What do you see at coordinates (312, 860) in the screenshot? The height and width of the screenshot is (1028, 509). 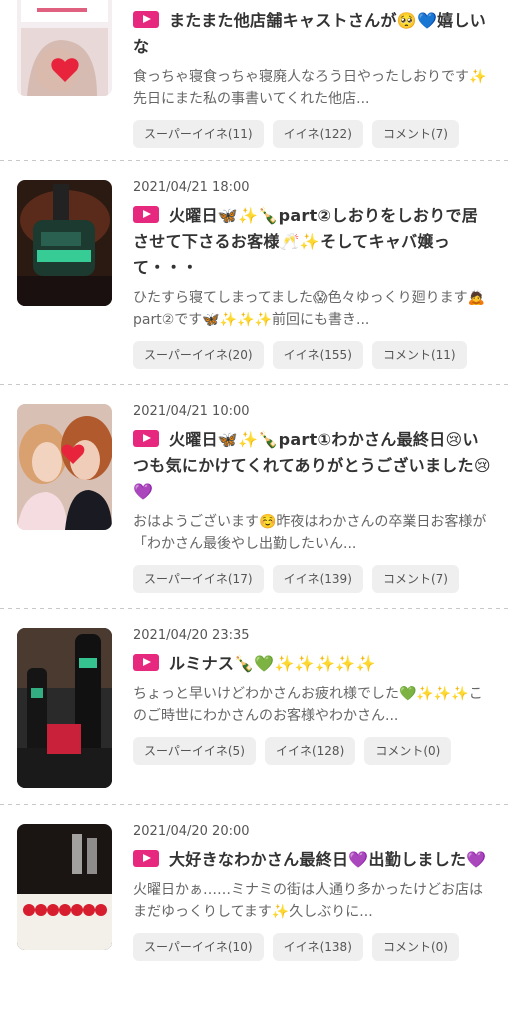 I see `post-title: 大好きなわかさん最終日💜出勤しました💜` at bounding box center [312, 860].